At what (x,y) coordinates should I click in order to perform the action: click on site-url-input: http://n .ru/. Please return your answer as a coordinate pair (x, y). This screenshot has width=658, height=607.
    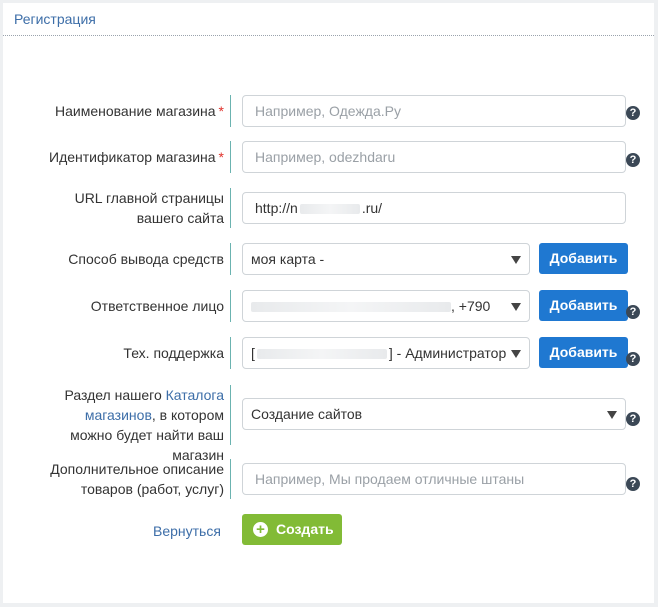
    Looking at the image, I should click on (434, 208).